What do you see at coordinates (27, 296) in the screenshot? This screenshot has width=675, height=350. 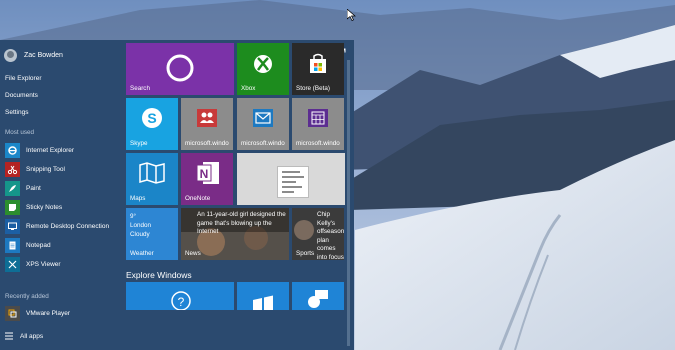 I see `recently-added-label: Recently added` at bounding box center [27, 296].